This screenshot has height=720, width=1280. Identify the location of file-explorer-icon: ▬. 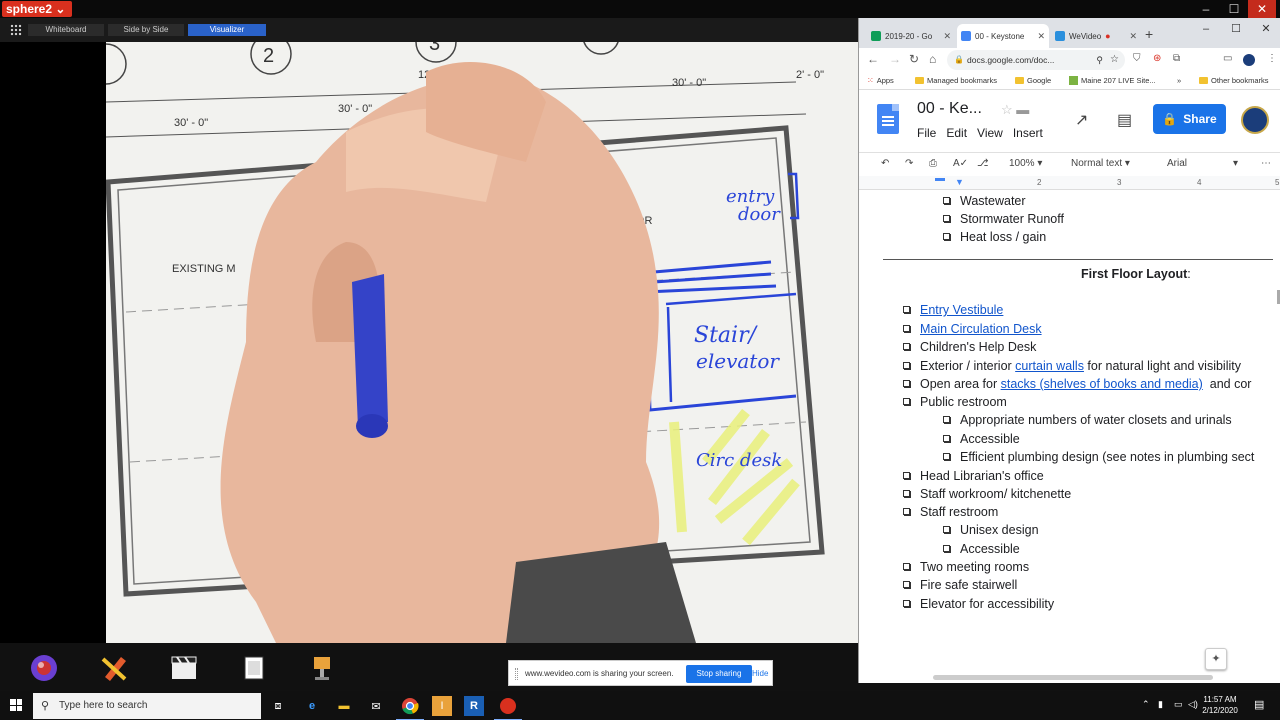
(344, 706).